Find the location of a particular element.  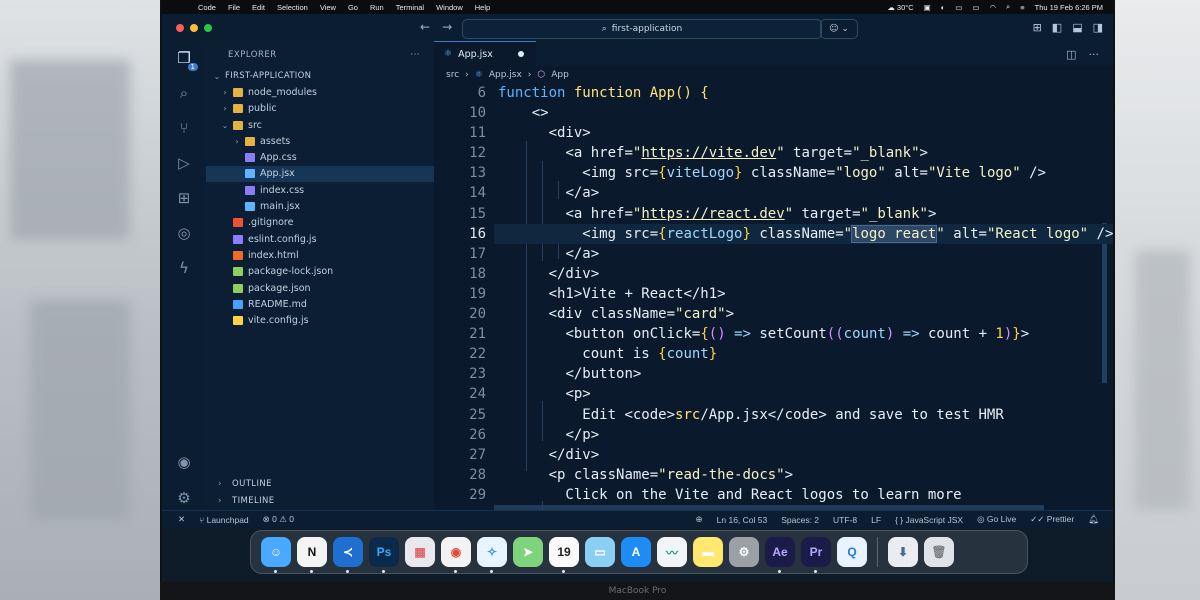

code-line: <div> is located at coordinates (544, 133).